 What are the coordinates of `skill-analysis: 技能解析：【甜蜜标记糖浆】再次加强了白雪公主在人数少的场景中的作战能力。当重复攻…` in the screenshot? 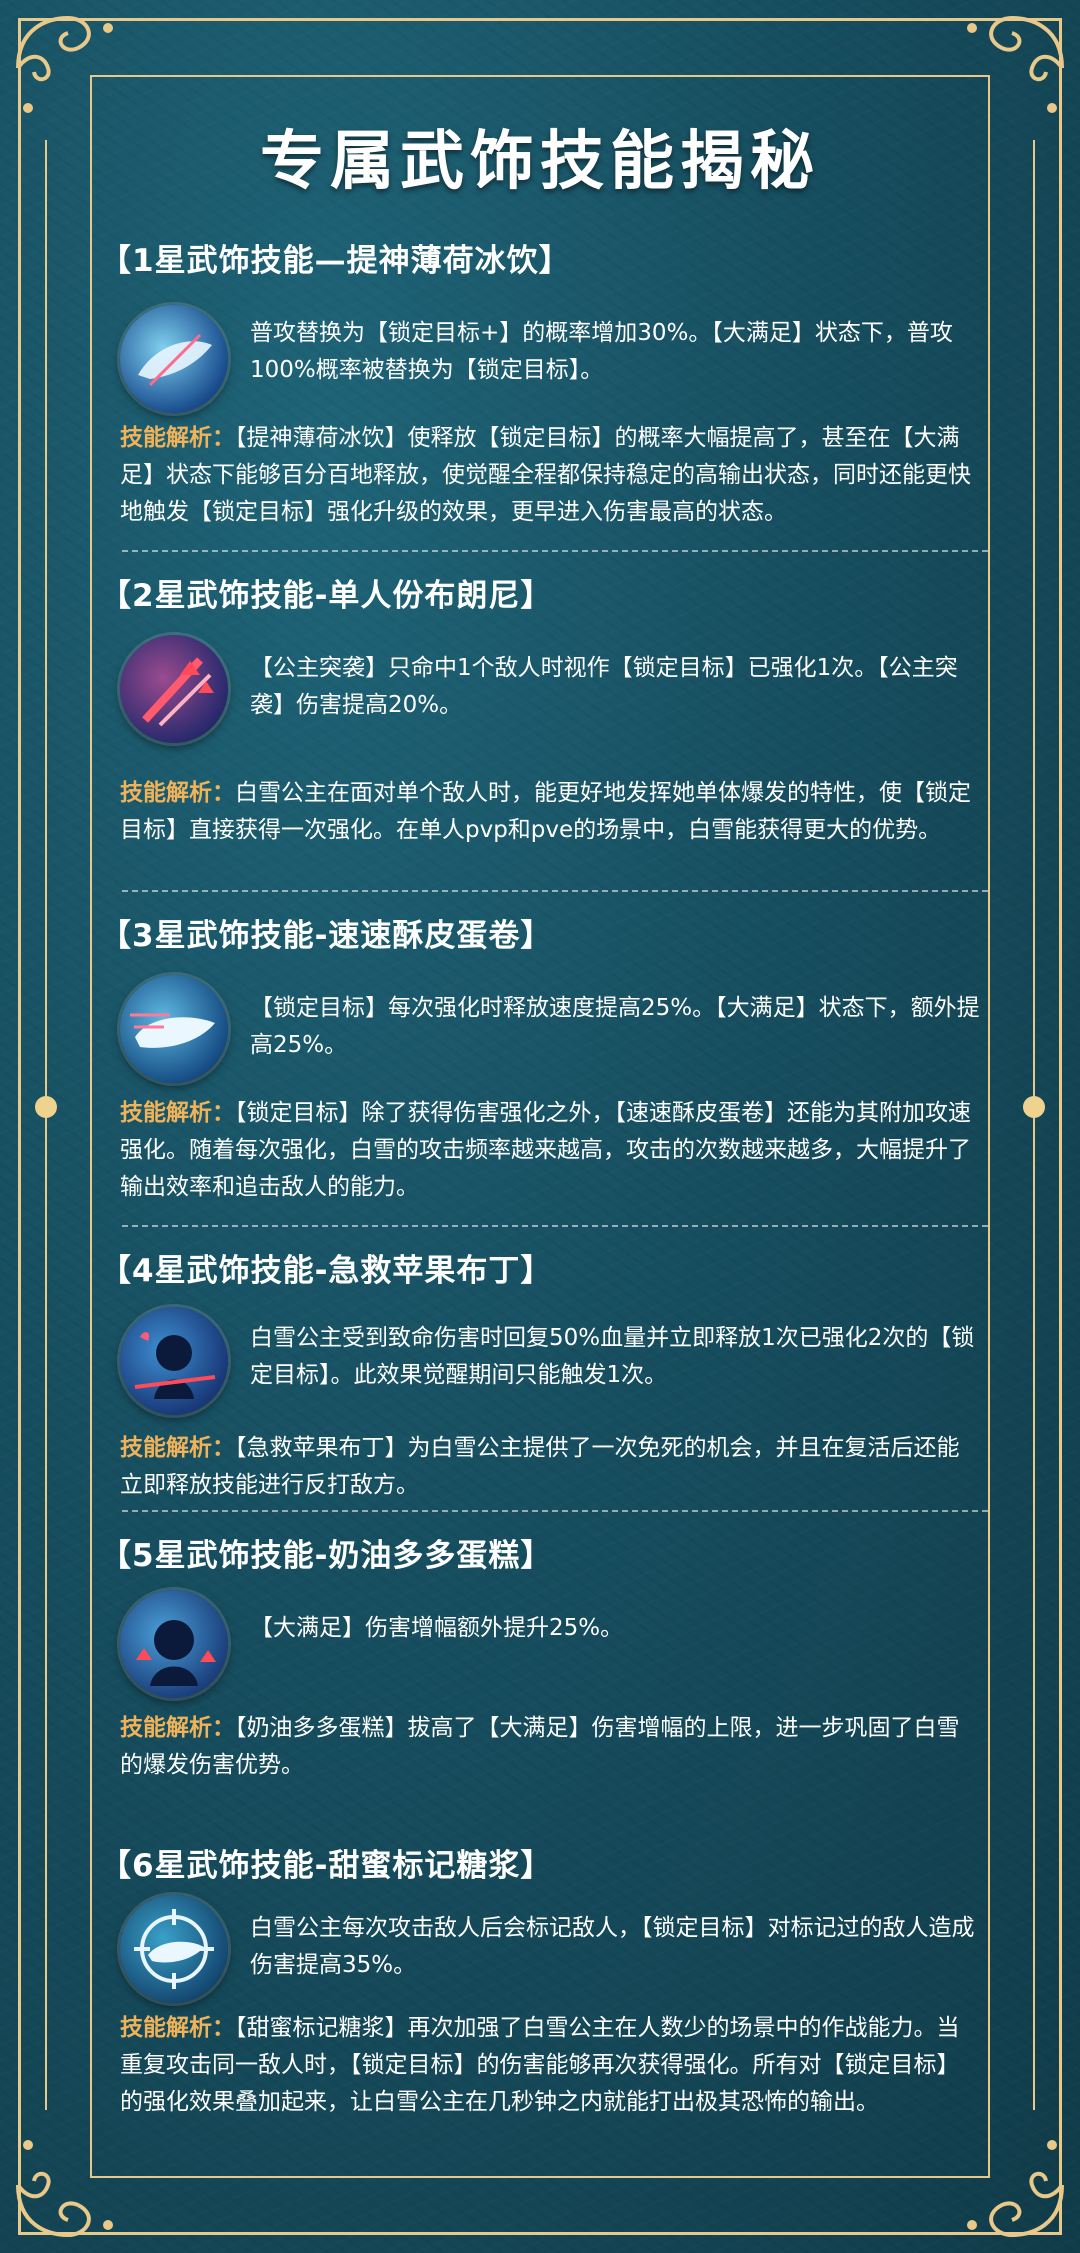 It's located at (550, 2065).